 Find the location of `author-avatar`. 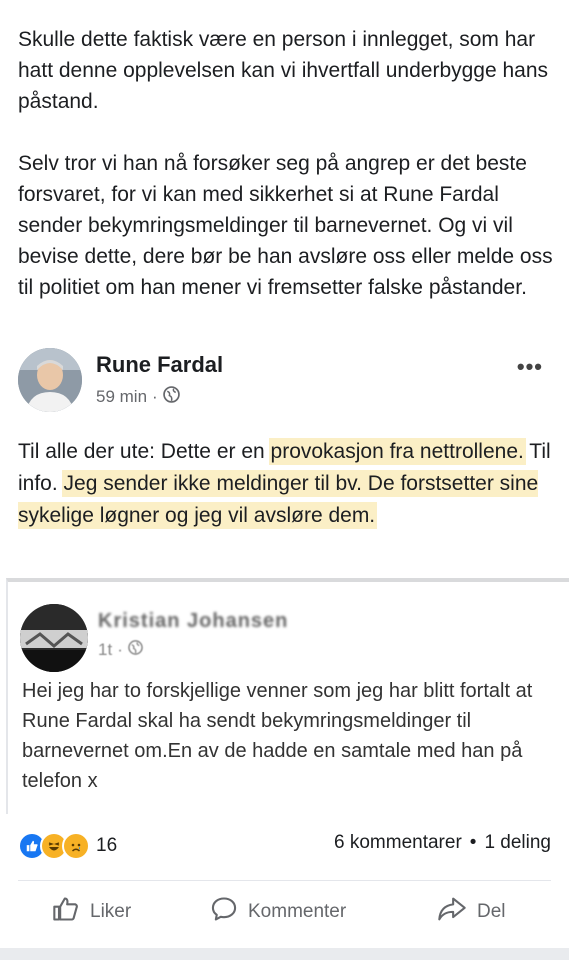

author-avatar is located at coordinates (50, 380).